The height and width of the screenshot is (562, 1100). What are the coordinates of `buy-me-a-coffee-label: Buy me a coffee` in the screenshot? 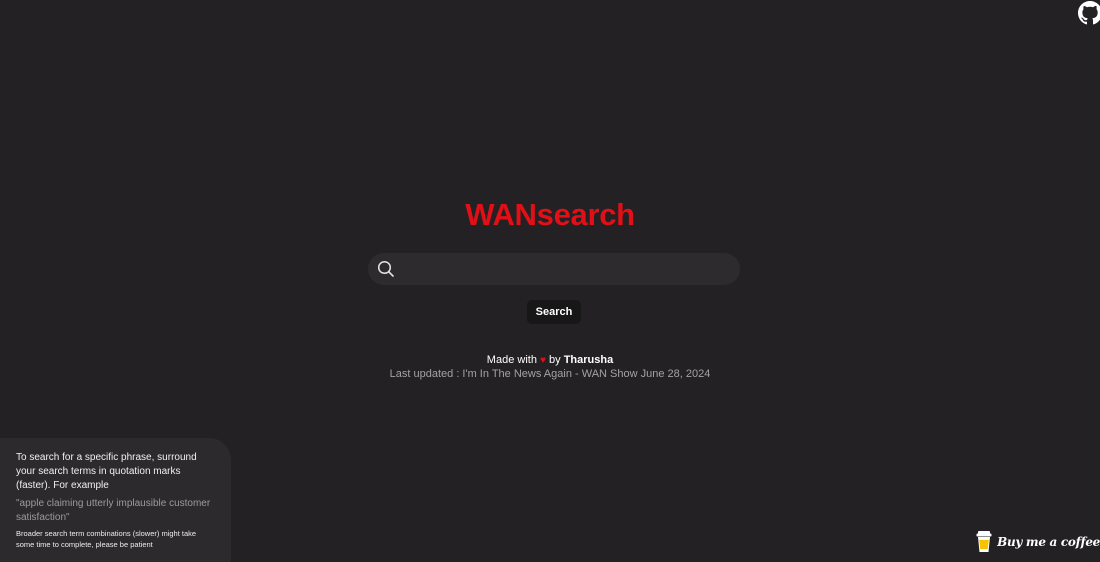 It's located at (1048, 542).